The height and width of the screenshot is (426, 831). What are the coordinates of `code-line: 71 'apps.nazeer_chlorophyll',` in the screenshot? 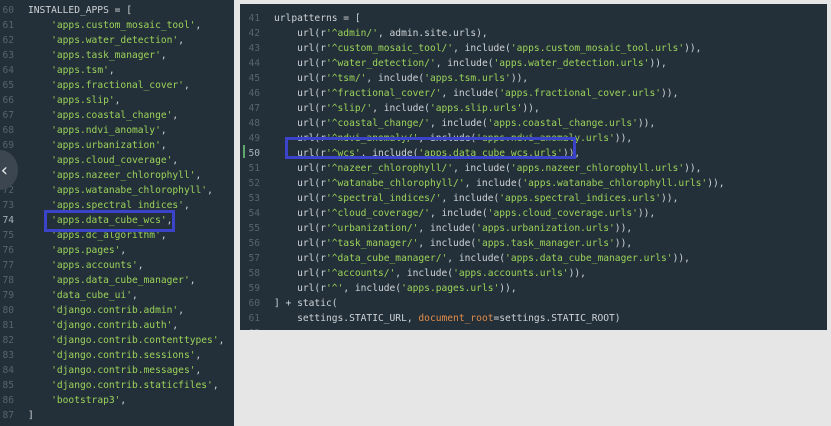 It's located at (112, 175).